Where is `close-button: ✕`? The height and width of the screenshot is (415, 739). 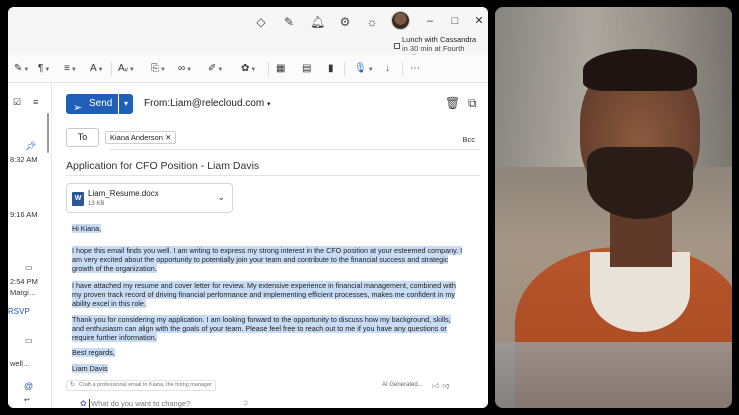
close-button: ✕ is located at coordinates (479, 21).